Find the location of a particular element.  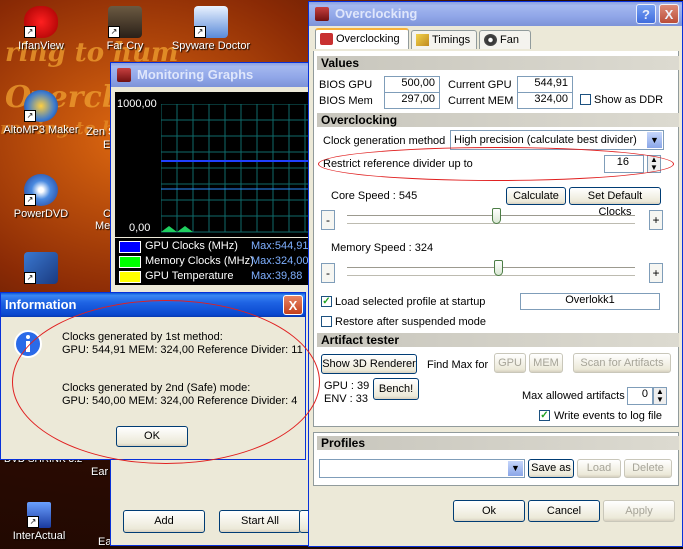

tab-label: Overclocking is located at coordinates (368, 39).